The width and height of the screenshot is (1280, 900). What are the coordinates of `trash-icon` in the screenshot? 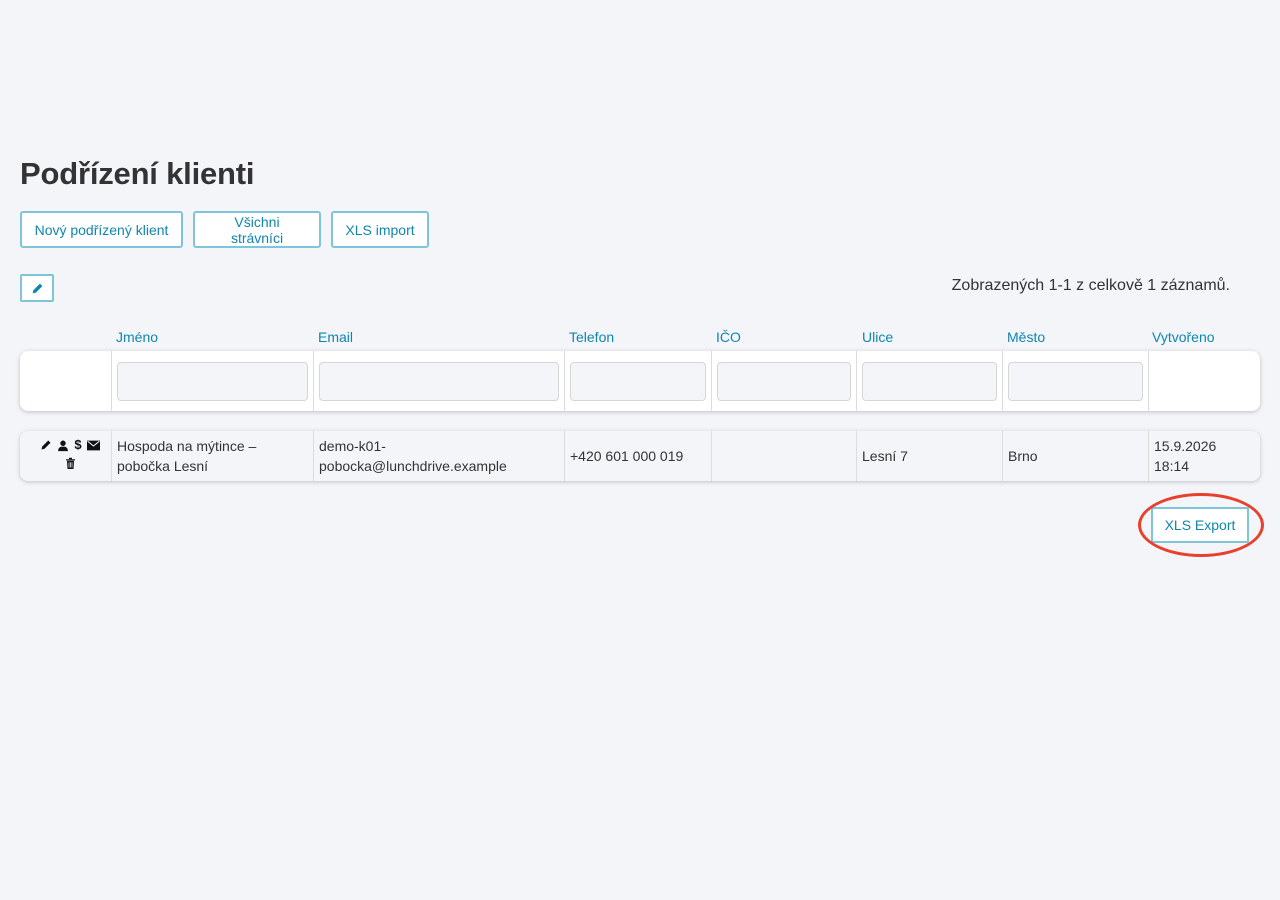 It's located at (70, 463).